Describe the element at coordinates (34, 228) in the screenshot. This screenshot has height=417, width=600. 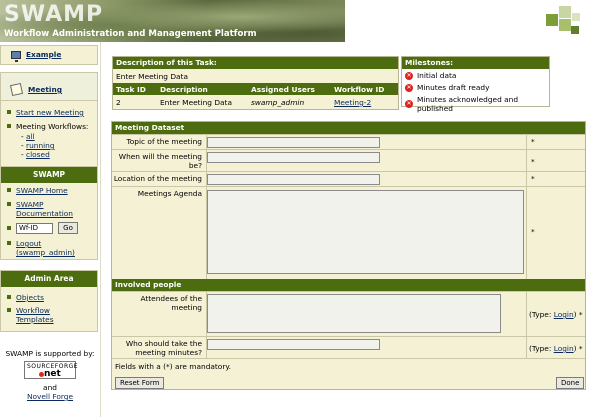
I see `wf-id-input` at that location.